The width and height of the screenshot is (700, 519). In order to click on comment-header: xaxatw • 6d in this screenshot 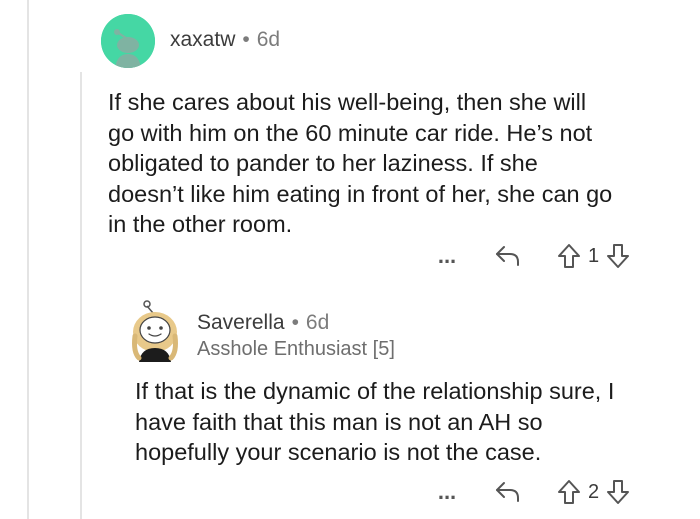, I will do `click(225, 40)`.